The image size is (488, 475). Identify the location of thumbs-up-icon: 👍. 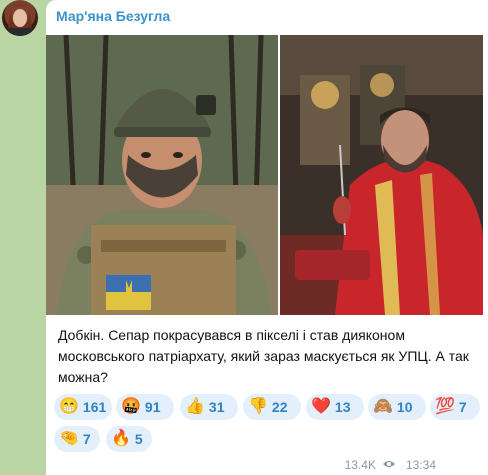
(195, 406).